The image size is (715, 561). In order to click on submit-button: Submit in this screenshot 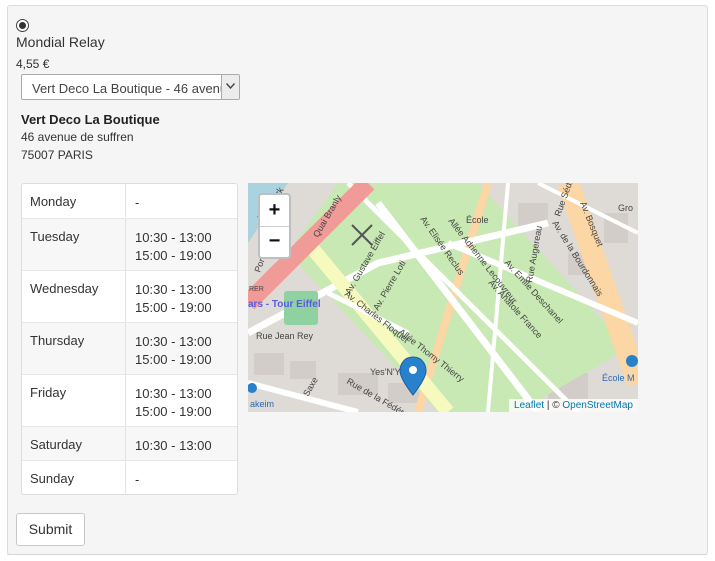, I will do `click(50, 529)`.